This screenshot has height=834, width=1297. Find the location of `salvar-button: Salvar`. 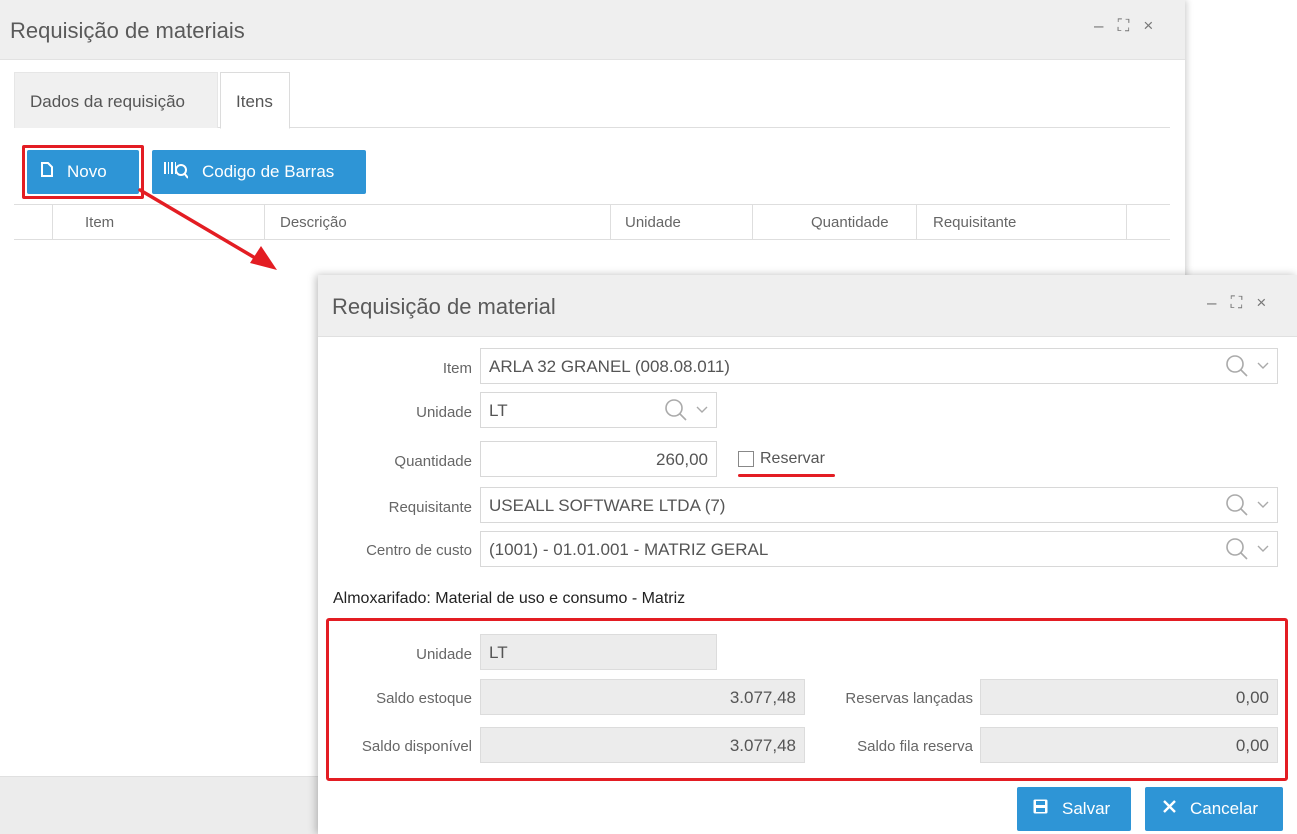

salvar-button: Salvar is located at coordinates (1074, 809).